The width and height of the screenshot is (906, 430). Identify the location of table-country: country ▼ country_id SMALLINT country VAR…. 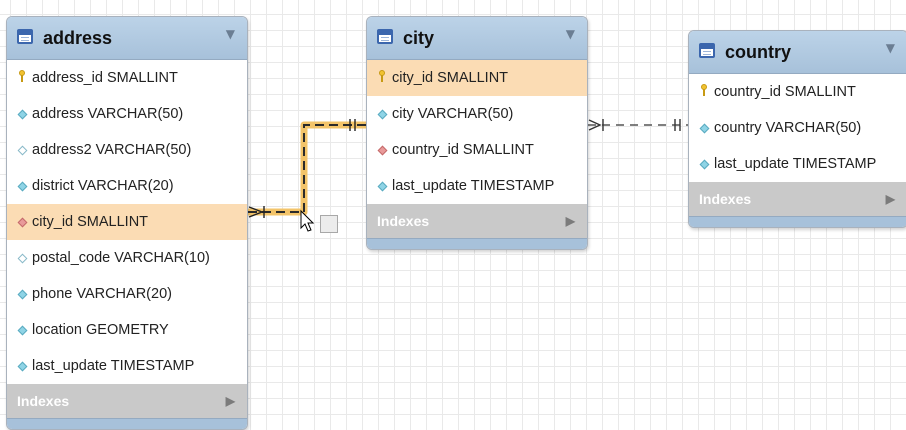
(797, 129).